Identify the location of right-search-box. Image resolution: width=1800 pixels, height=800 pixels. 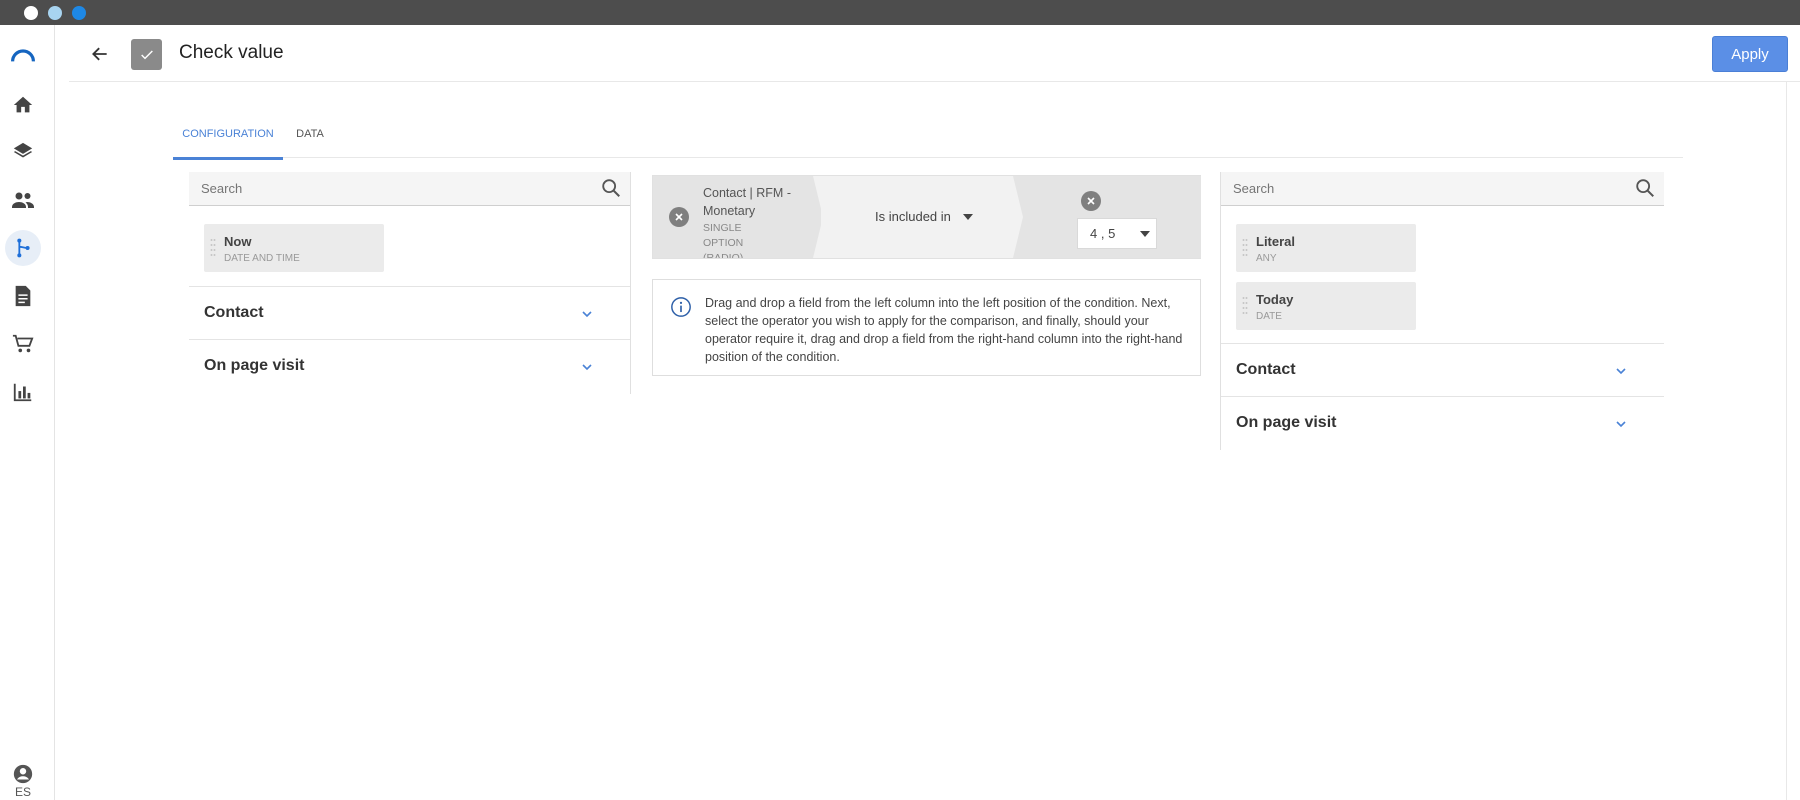
(1442, 189).